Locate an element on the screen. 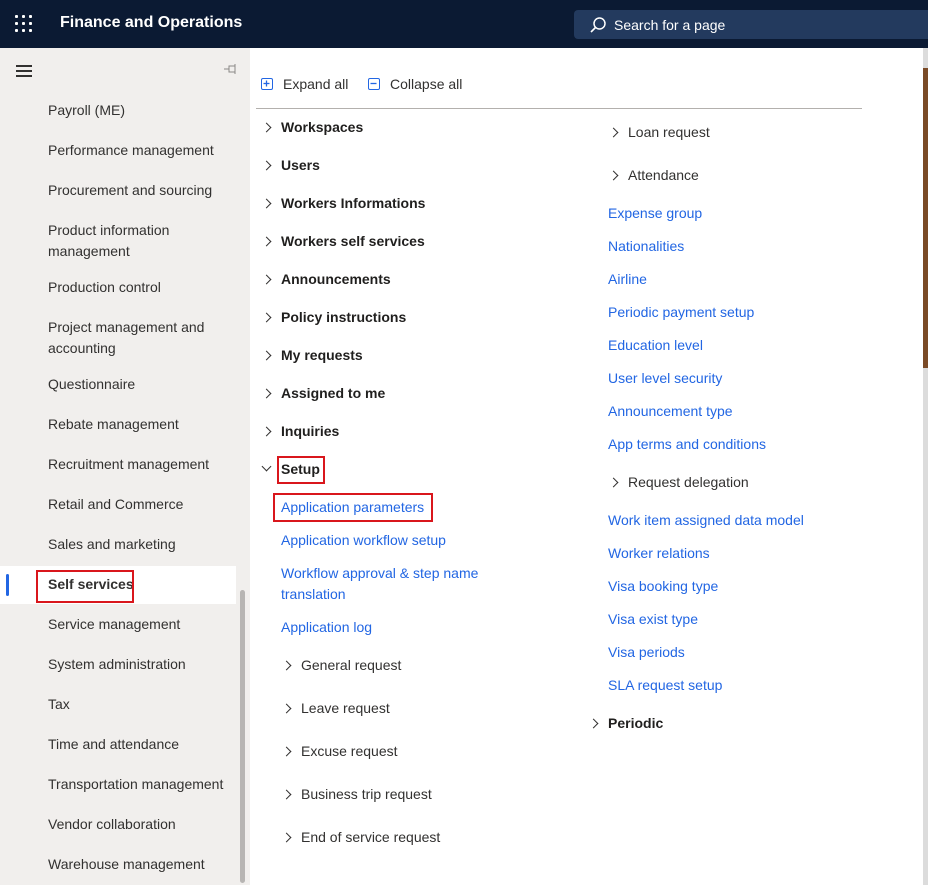  group-workspaces: Workspaces is located at coordinates (312, 127).